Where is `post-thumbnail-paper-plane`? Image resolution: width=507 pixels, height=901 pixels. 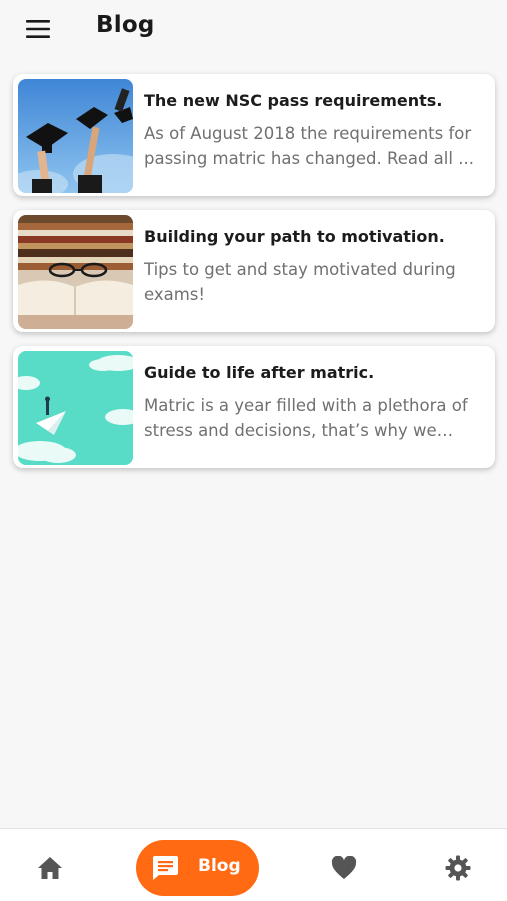 post-thumbnail-paper-plane is located at coordinates (75, 408).